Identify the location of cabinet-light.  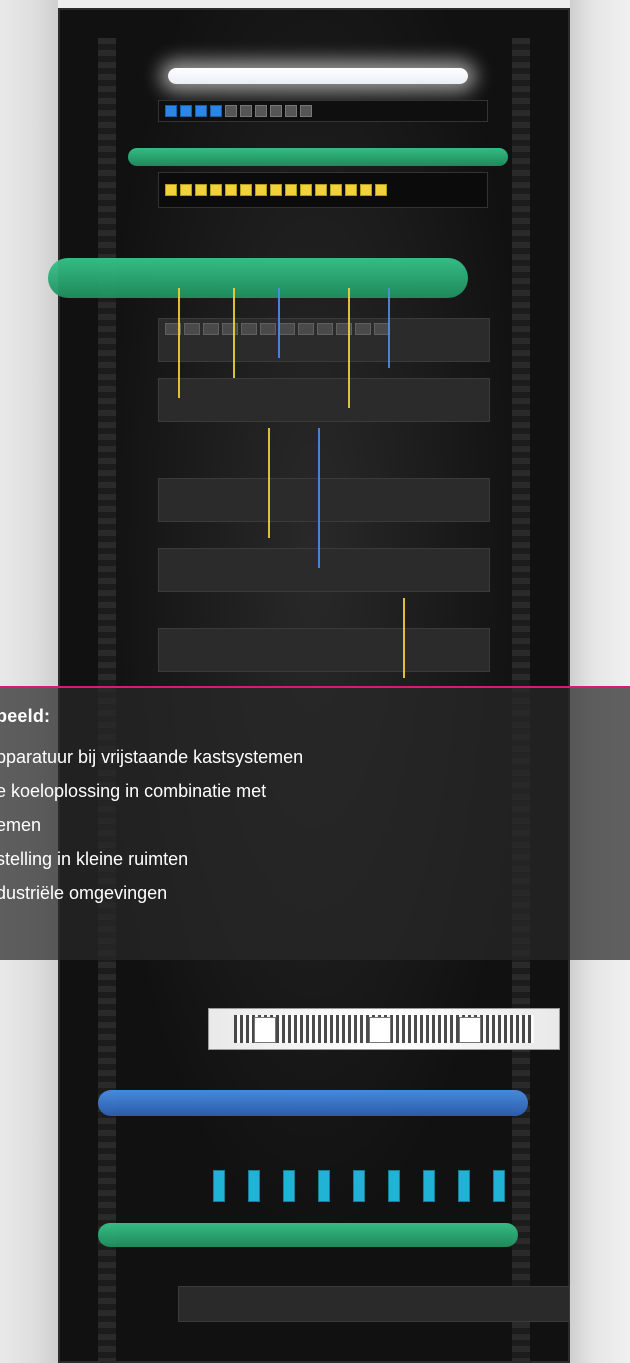
(318, 76).